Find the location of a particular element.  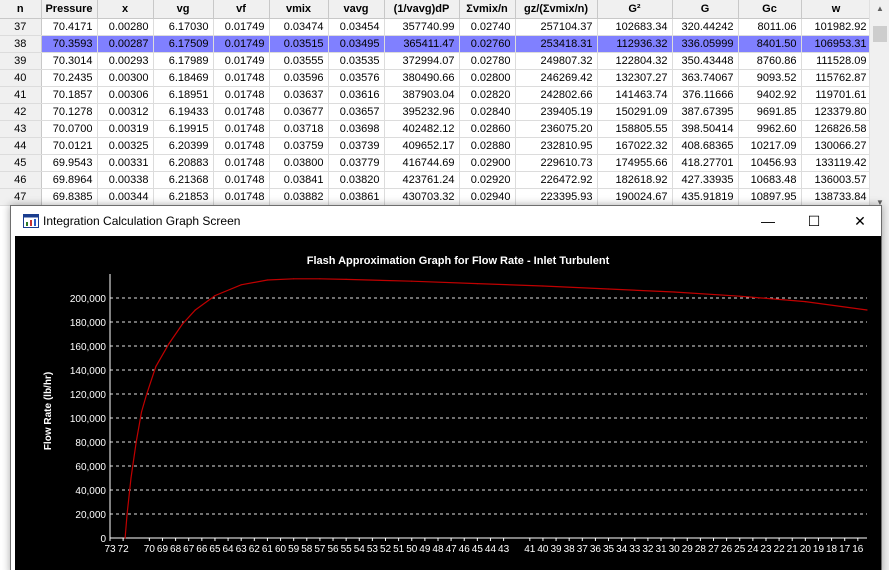

column-header: Σvmix/n is located at coordinates (487, 9).